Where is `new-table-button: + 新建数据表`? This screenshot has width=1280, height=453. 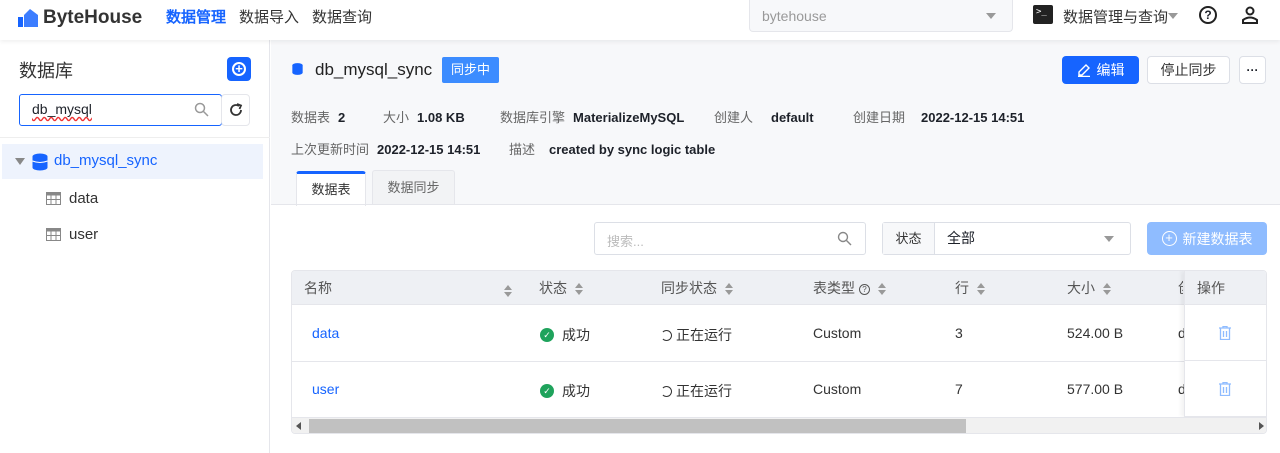 new-table-button: + 新建数据表 is located at coordinates (1207, 238).